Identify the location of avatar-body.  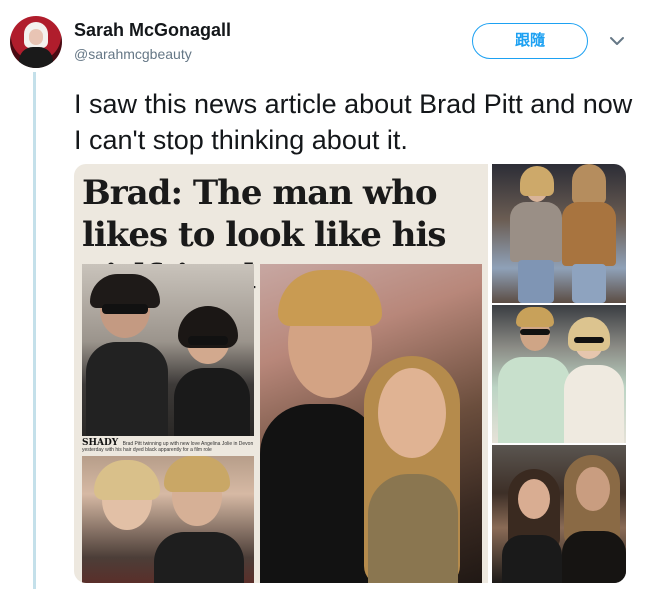
(36, 57).